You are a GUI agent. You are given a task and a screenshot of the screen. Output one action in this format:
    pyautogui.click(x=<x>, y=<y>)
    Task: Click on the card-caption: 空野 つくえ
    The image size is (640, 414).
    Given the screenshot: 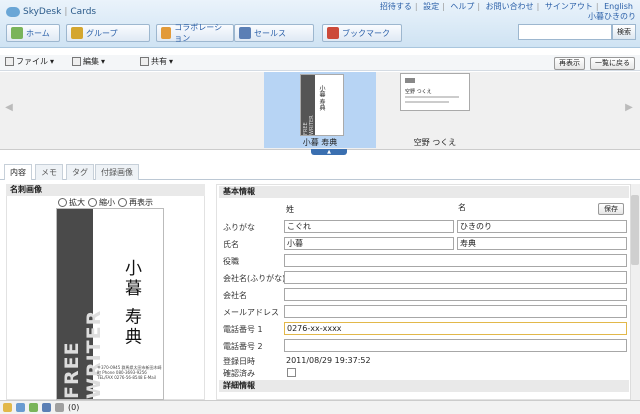 What is the action you would take?
    pyautogui.click(x=435, y=142)
    